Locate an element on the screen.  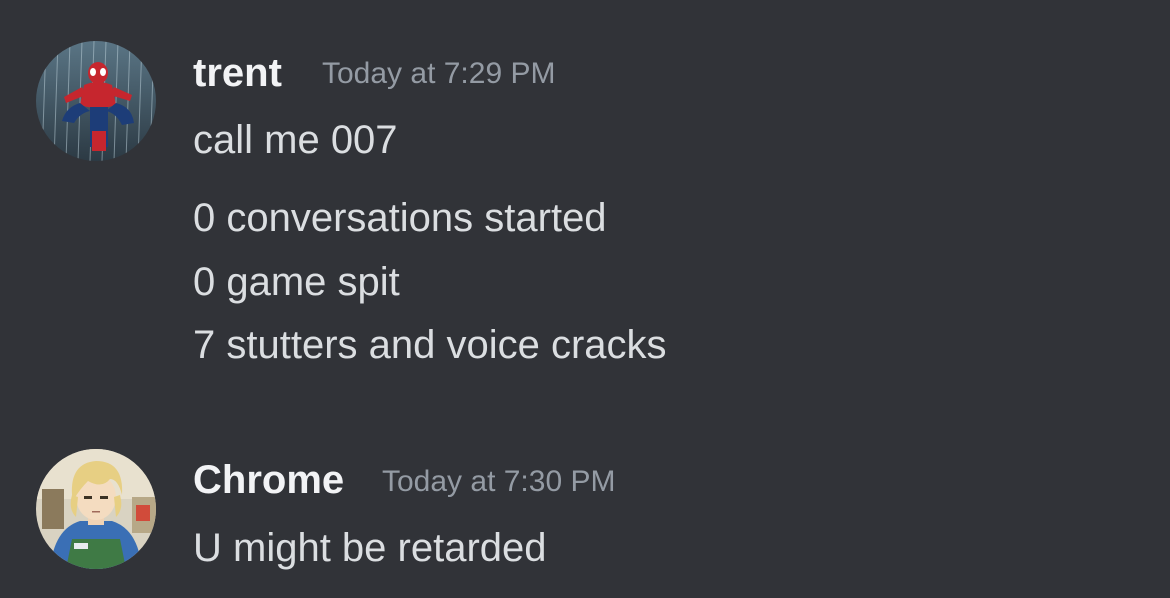
message-text: U might be retarded is located at coordinates (370, 548).